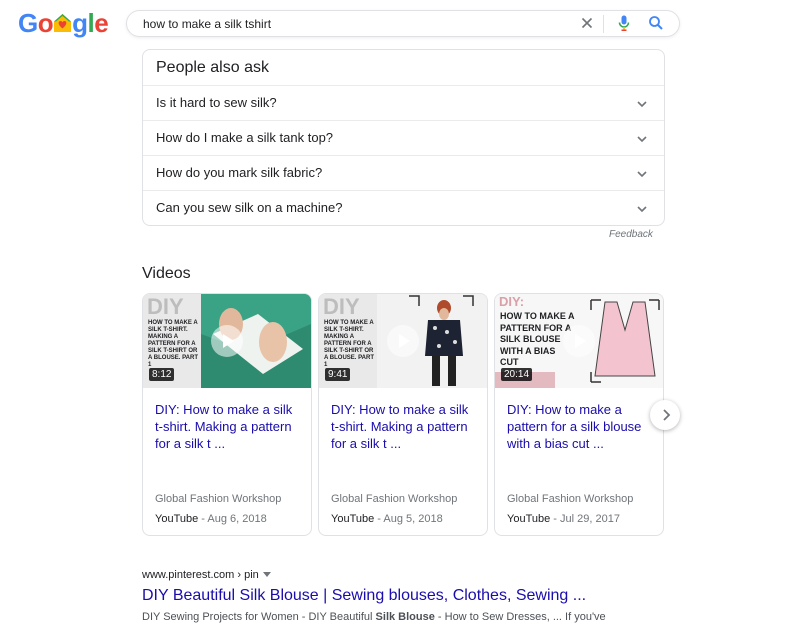 The width and height of the screenshot is (793, 634). I want to click on video-meta: YouTube - Aug 6, 2018, so click(211, 519).